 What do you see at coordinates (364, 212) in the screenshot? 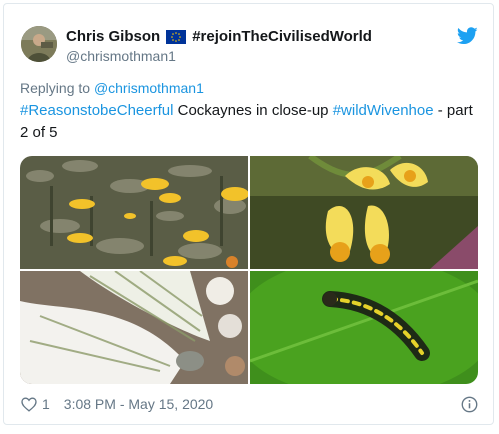
I see `photo-cowslip-flowers` at bounding box center [364, 212].